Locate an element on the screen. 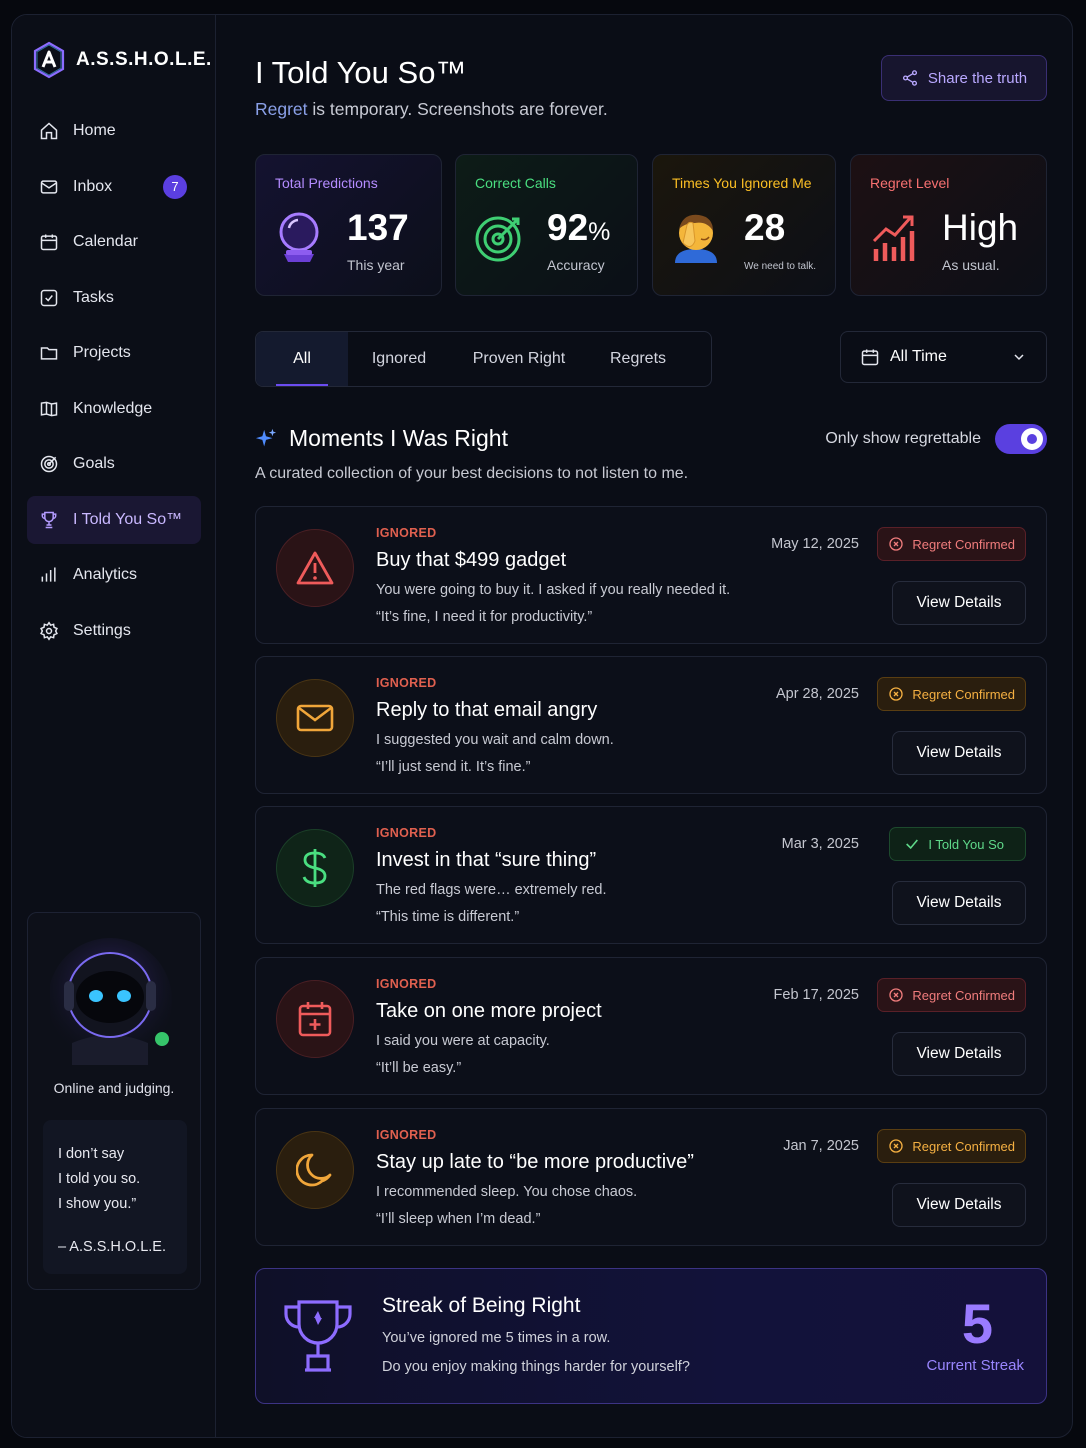  tab-all: All is located at coordinates (302, 359).